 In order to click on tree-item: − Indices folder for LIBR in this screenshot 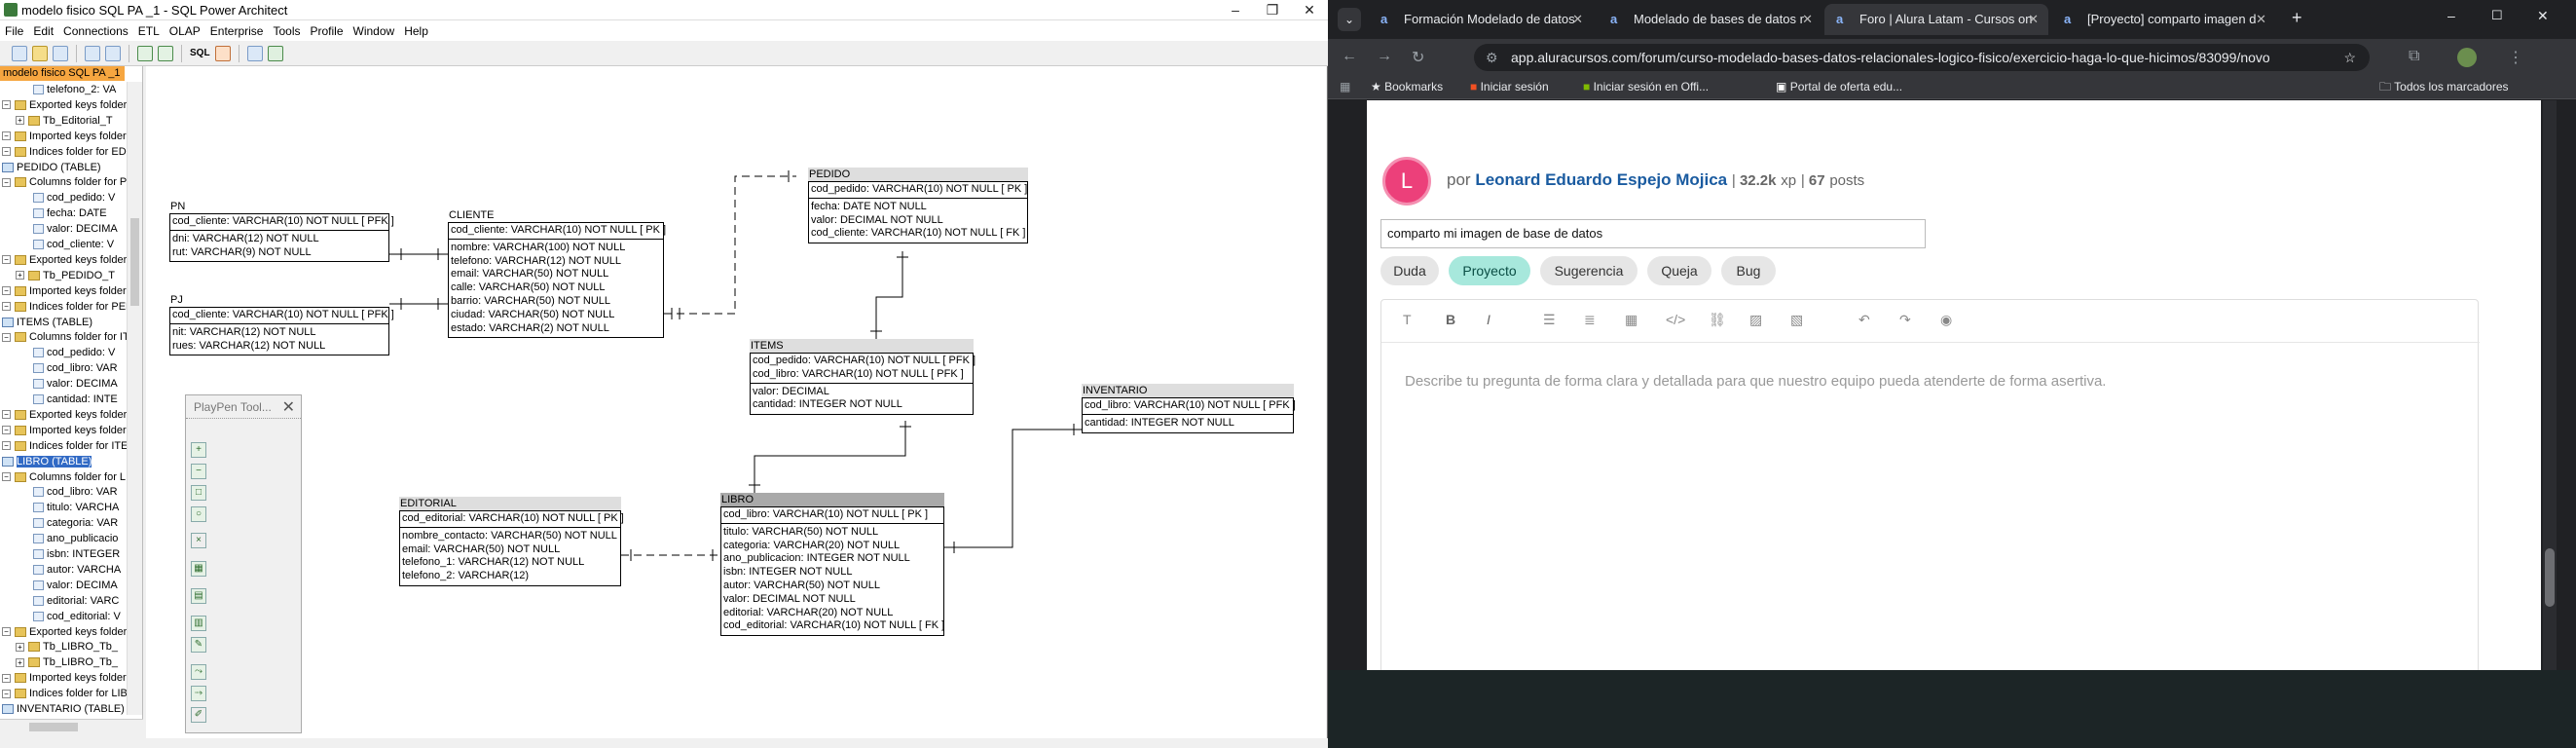, I will do `click(68, 694)`.